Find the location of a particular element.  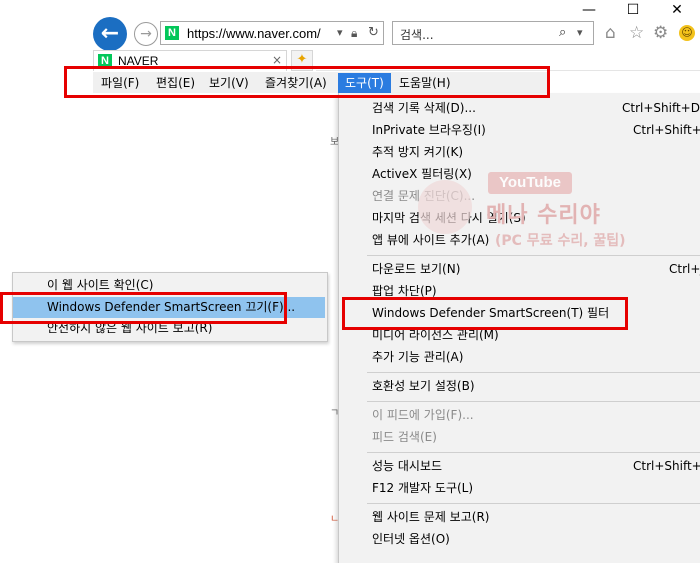

gear-icon: ⚙ is located at coordinates (660, 33).